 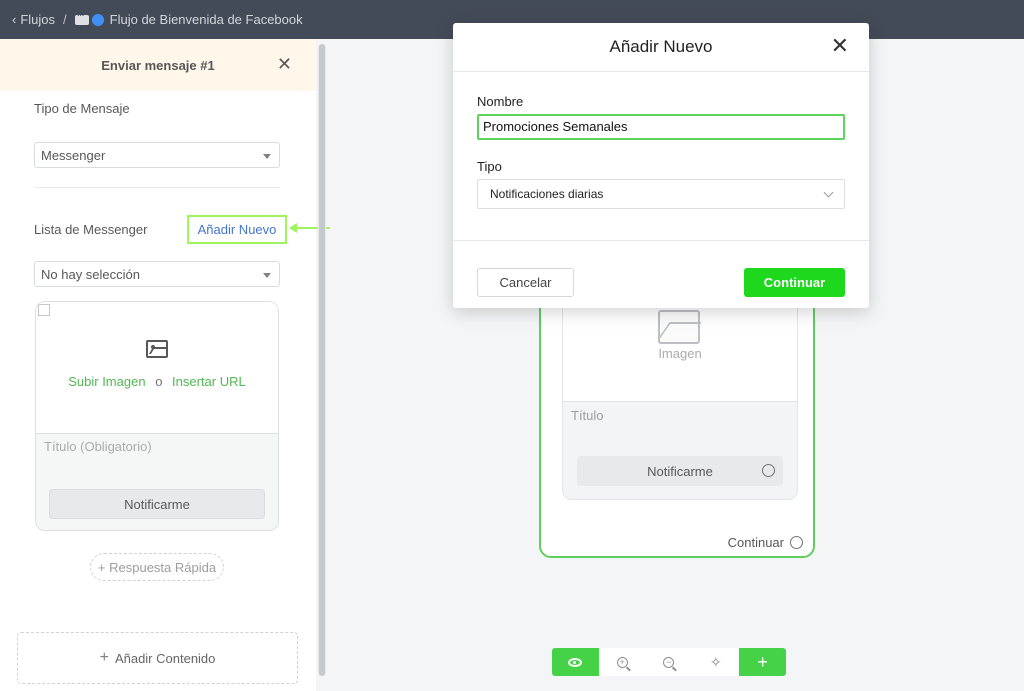 What do you see at coordinates (547, 194) in the screenshot?
I see `type-value: Notificaciones diarias` at bounding box center [547, 194].